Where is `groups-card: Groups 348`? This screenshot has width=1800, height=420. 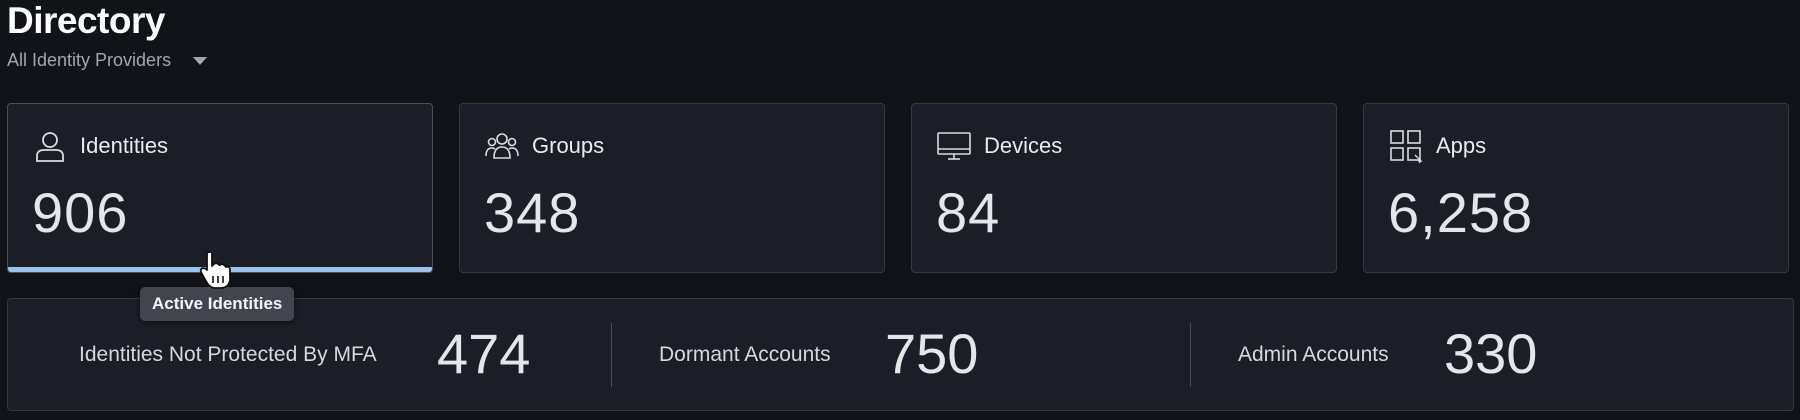
groups-card: Groups 348 is located at coordinates (672, 188).